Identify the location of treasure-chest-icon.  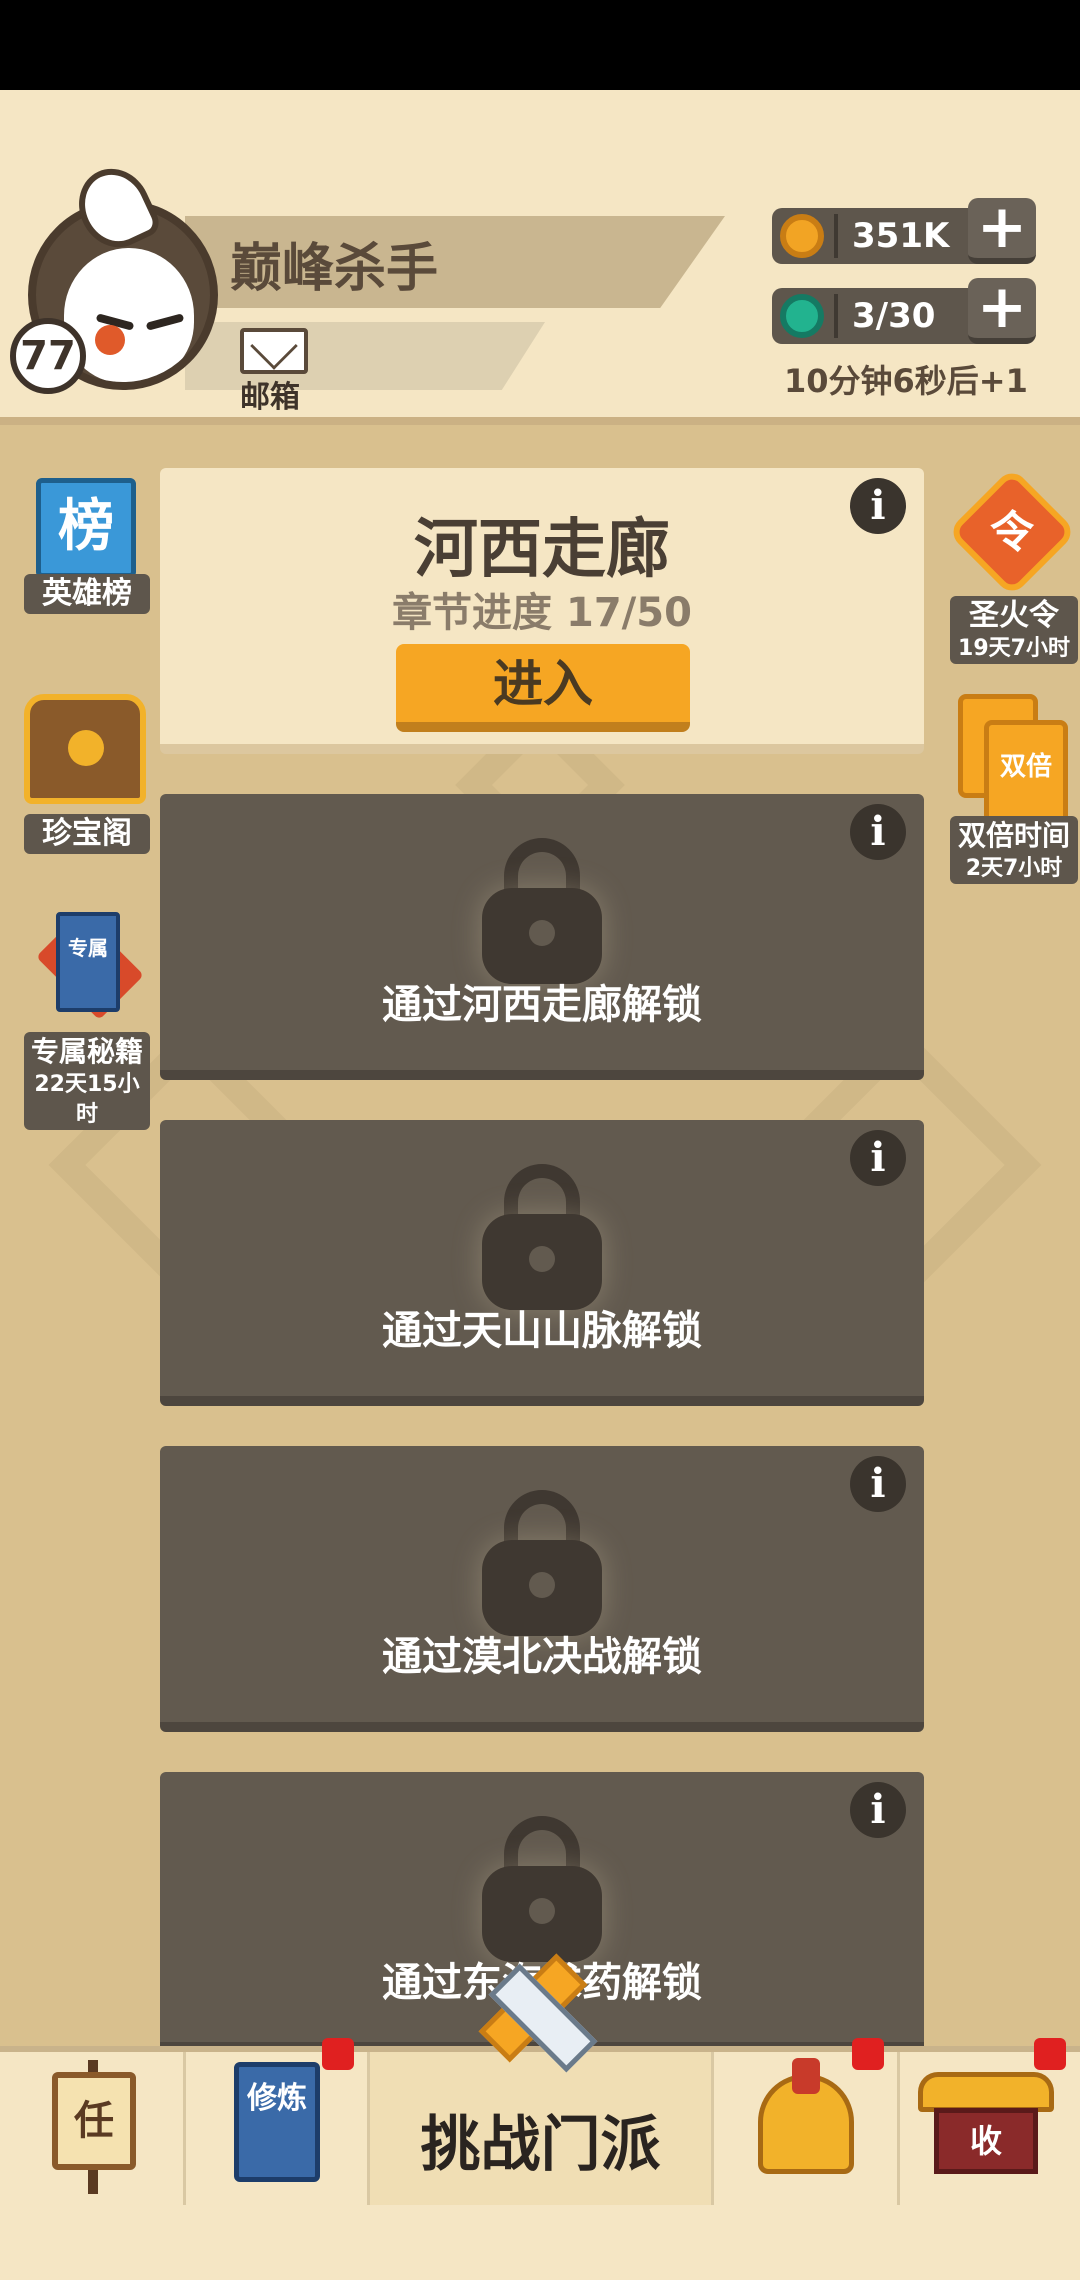
(85, 749).